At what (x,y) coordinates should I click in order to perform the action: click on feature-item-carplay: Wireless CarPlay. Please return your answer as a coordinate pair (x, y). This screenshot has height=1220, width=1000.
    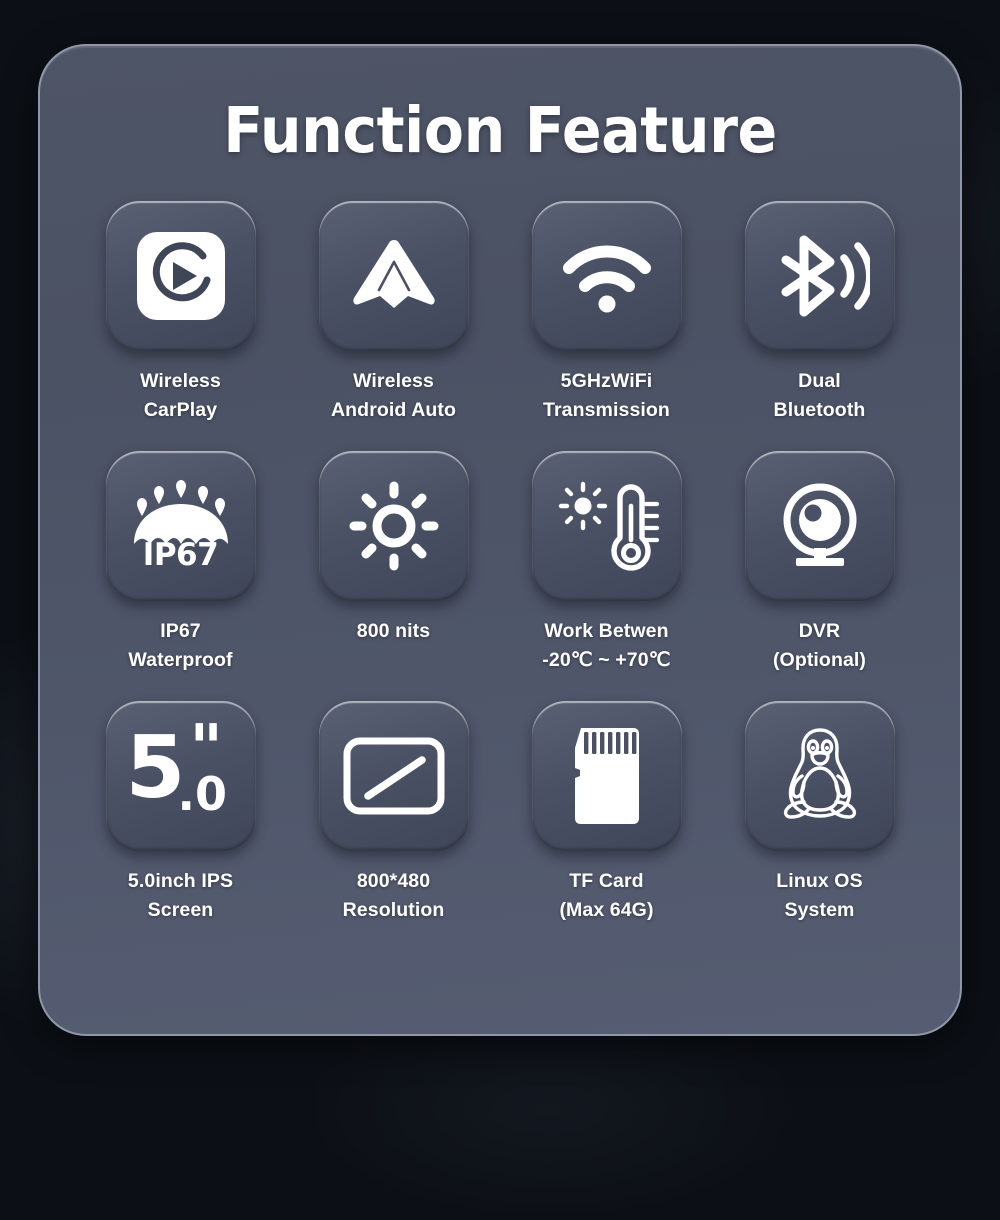
    Looking at the image, I should click on (180, 313).